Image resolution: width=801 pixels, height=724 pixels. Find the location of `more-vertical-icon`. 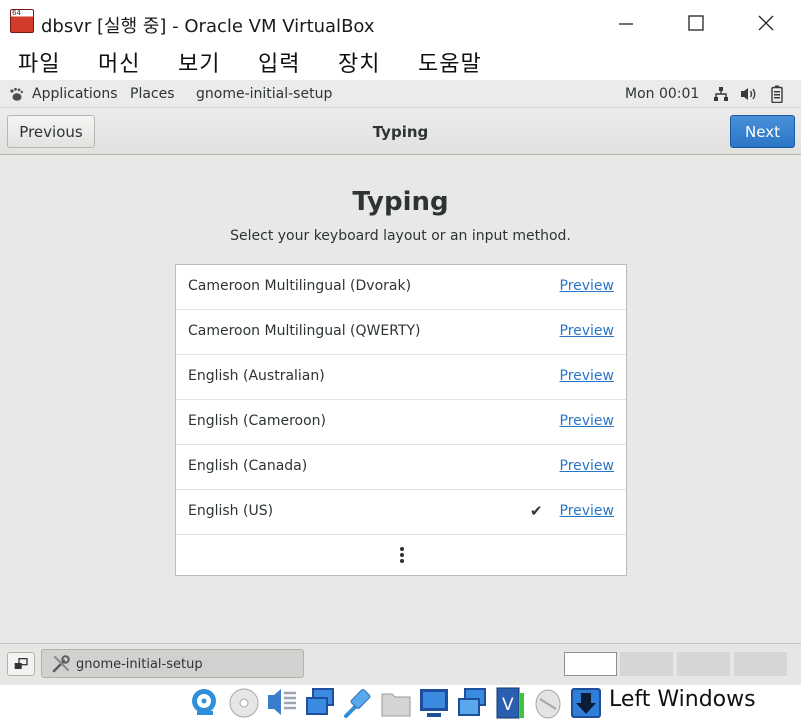

more-vertical-icon is located at coordinates (402, 556).